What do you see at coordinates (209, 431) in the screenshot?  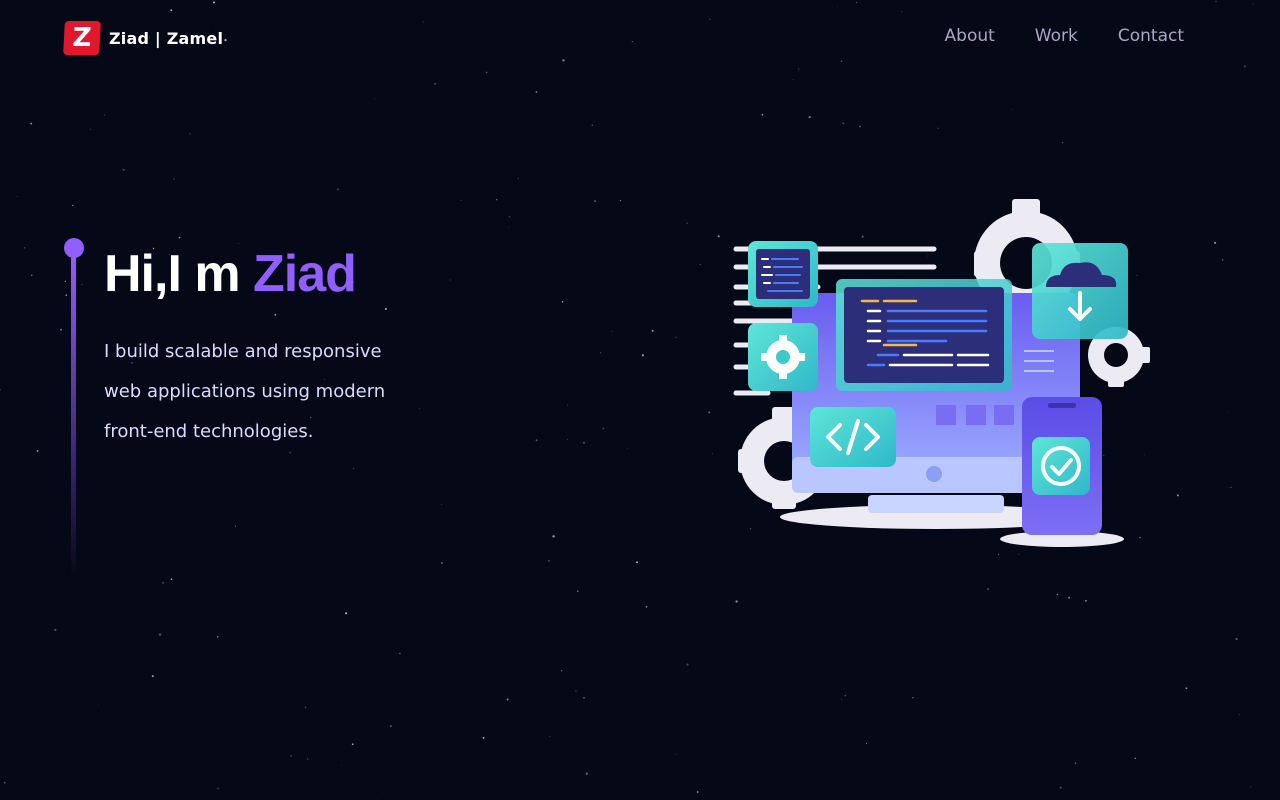 I see `hero-subtext-line: front-end technologies.` at bounding box center [209, 431].